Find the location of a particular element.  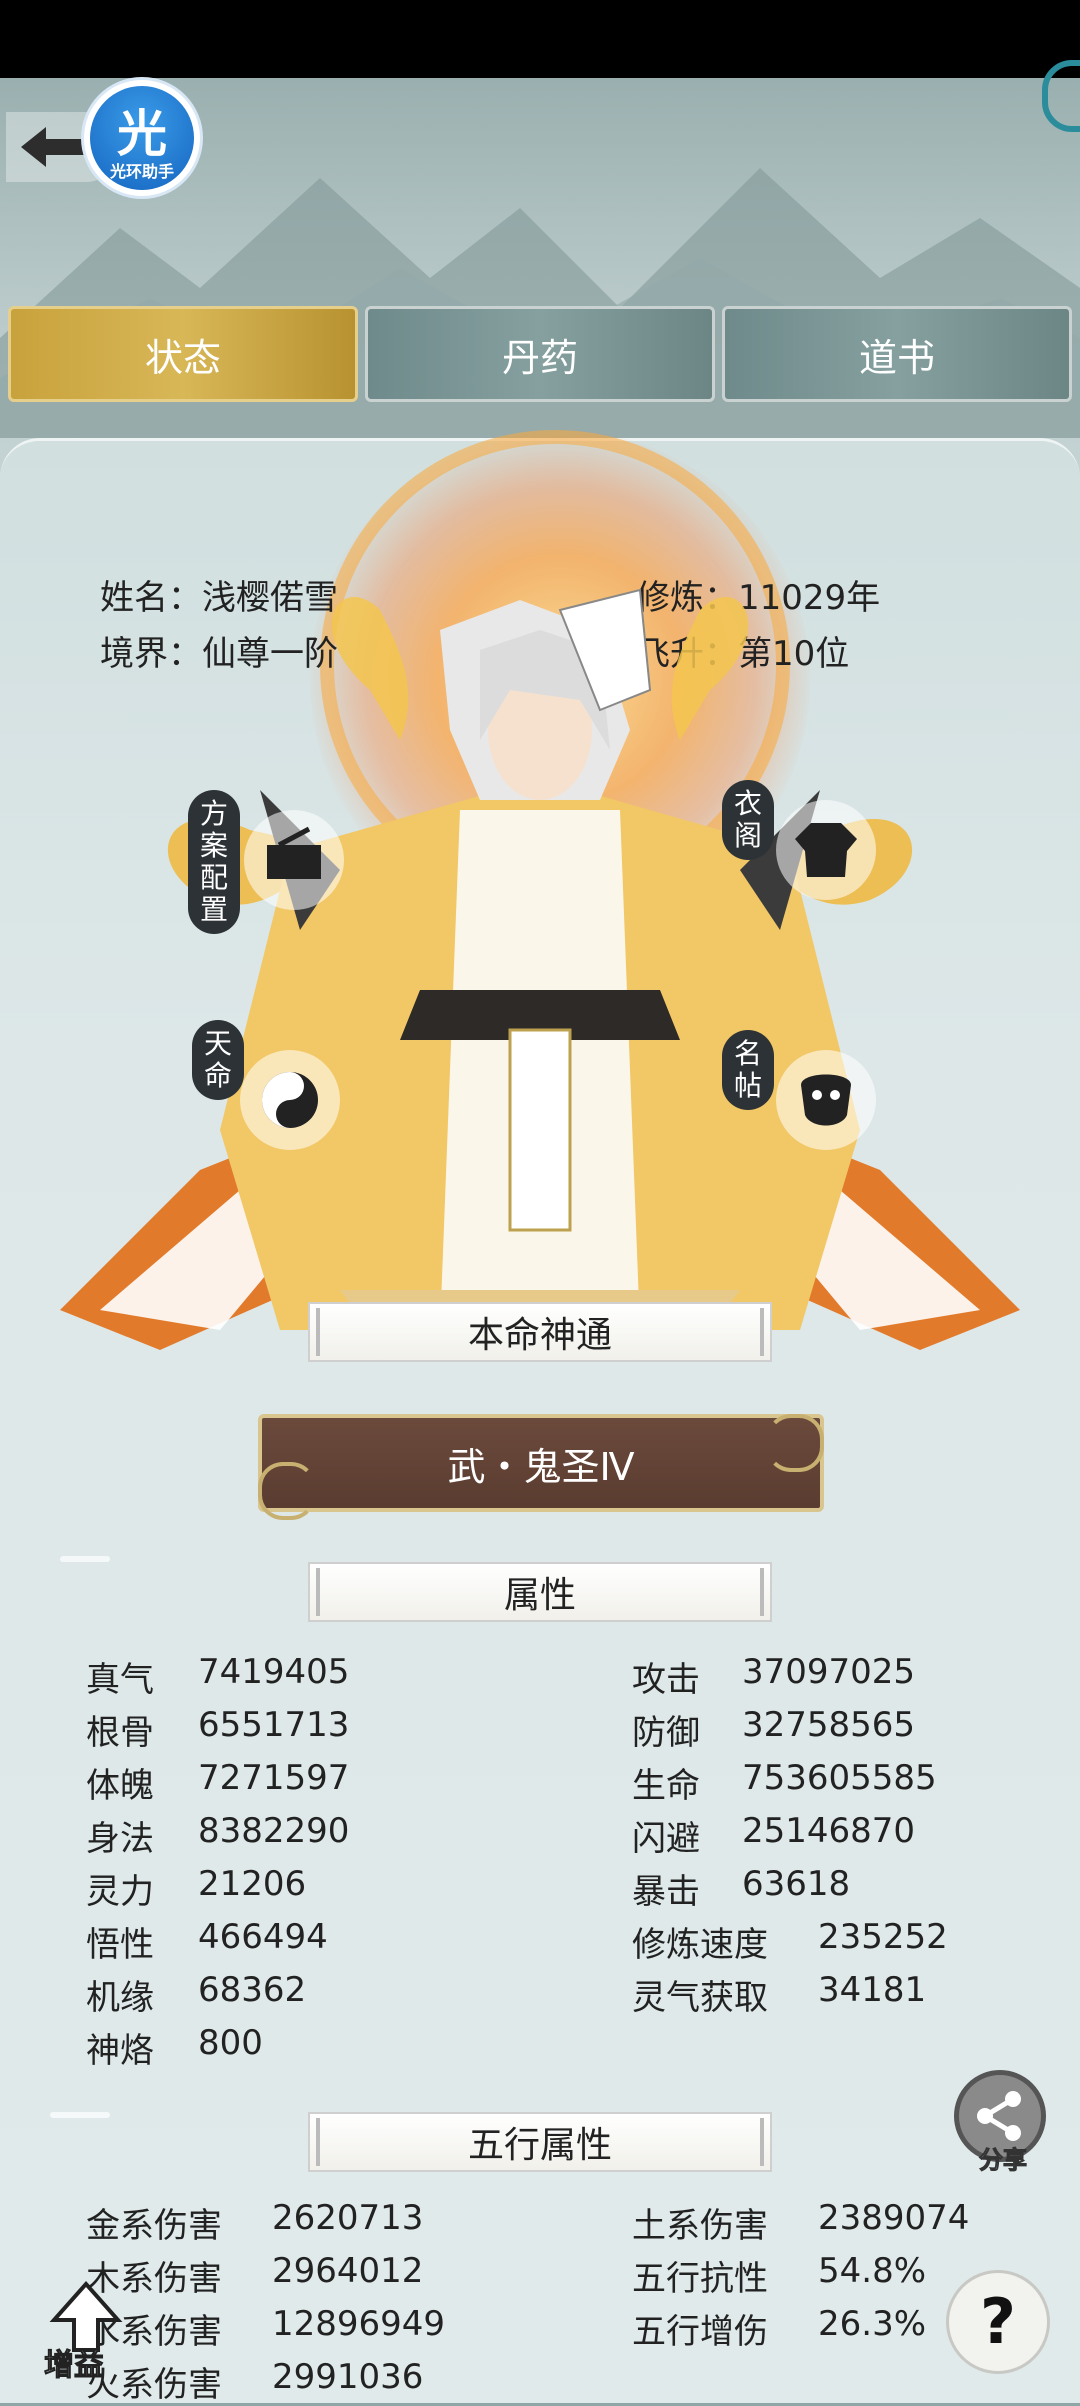

stat-value: 7419405 is located at coordinates (274, 1672).